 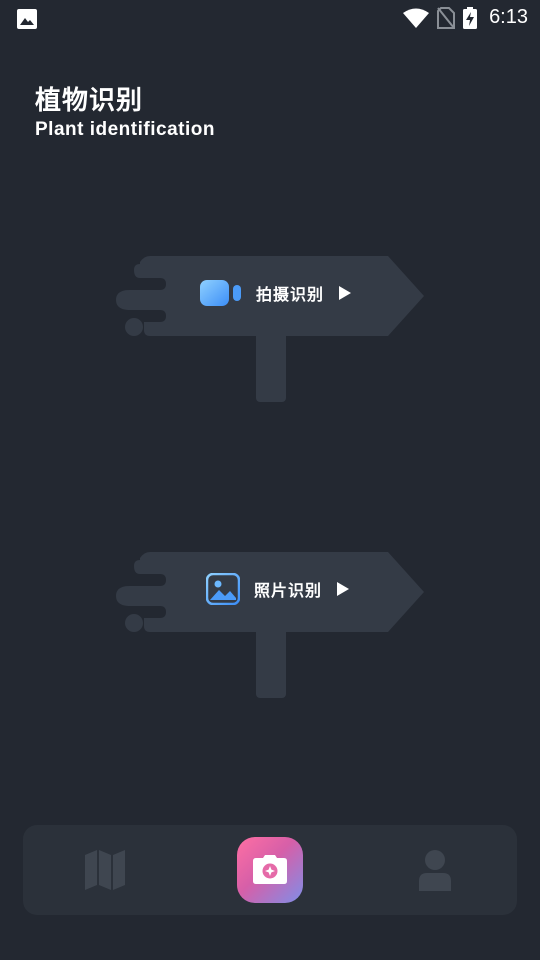 I want to click on status-bar: 6:13, so click(x=270, y=19).